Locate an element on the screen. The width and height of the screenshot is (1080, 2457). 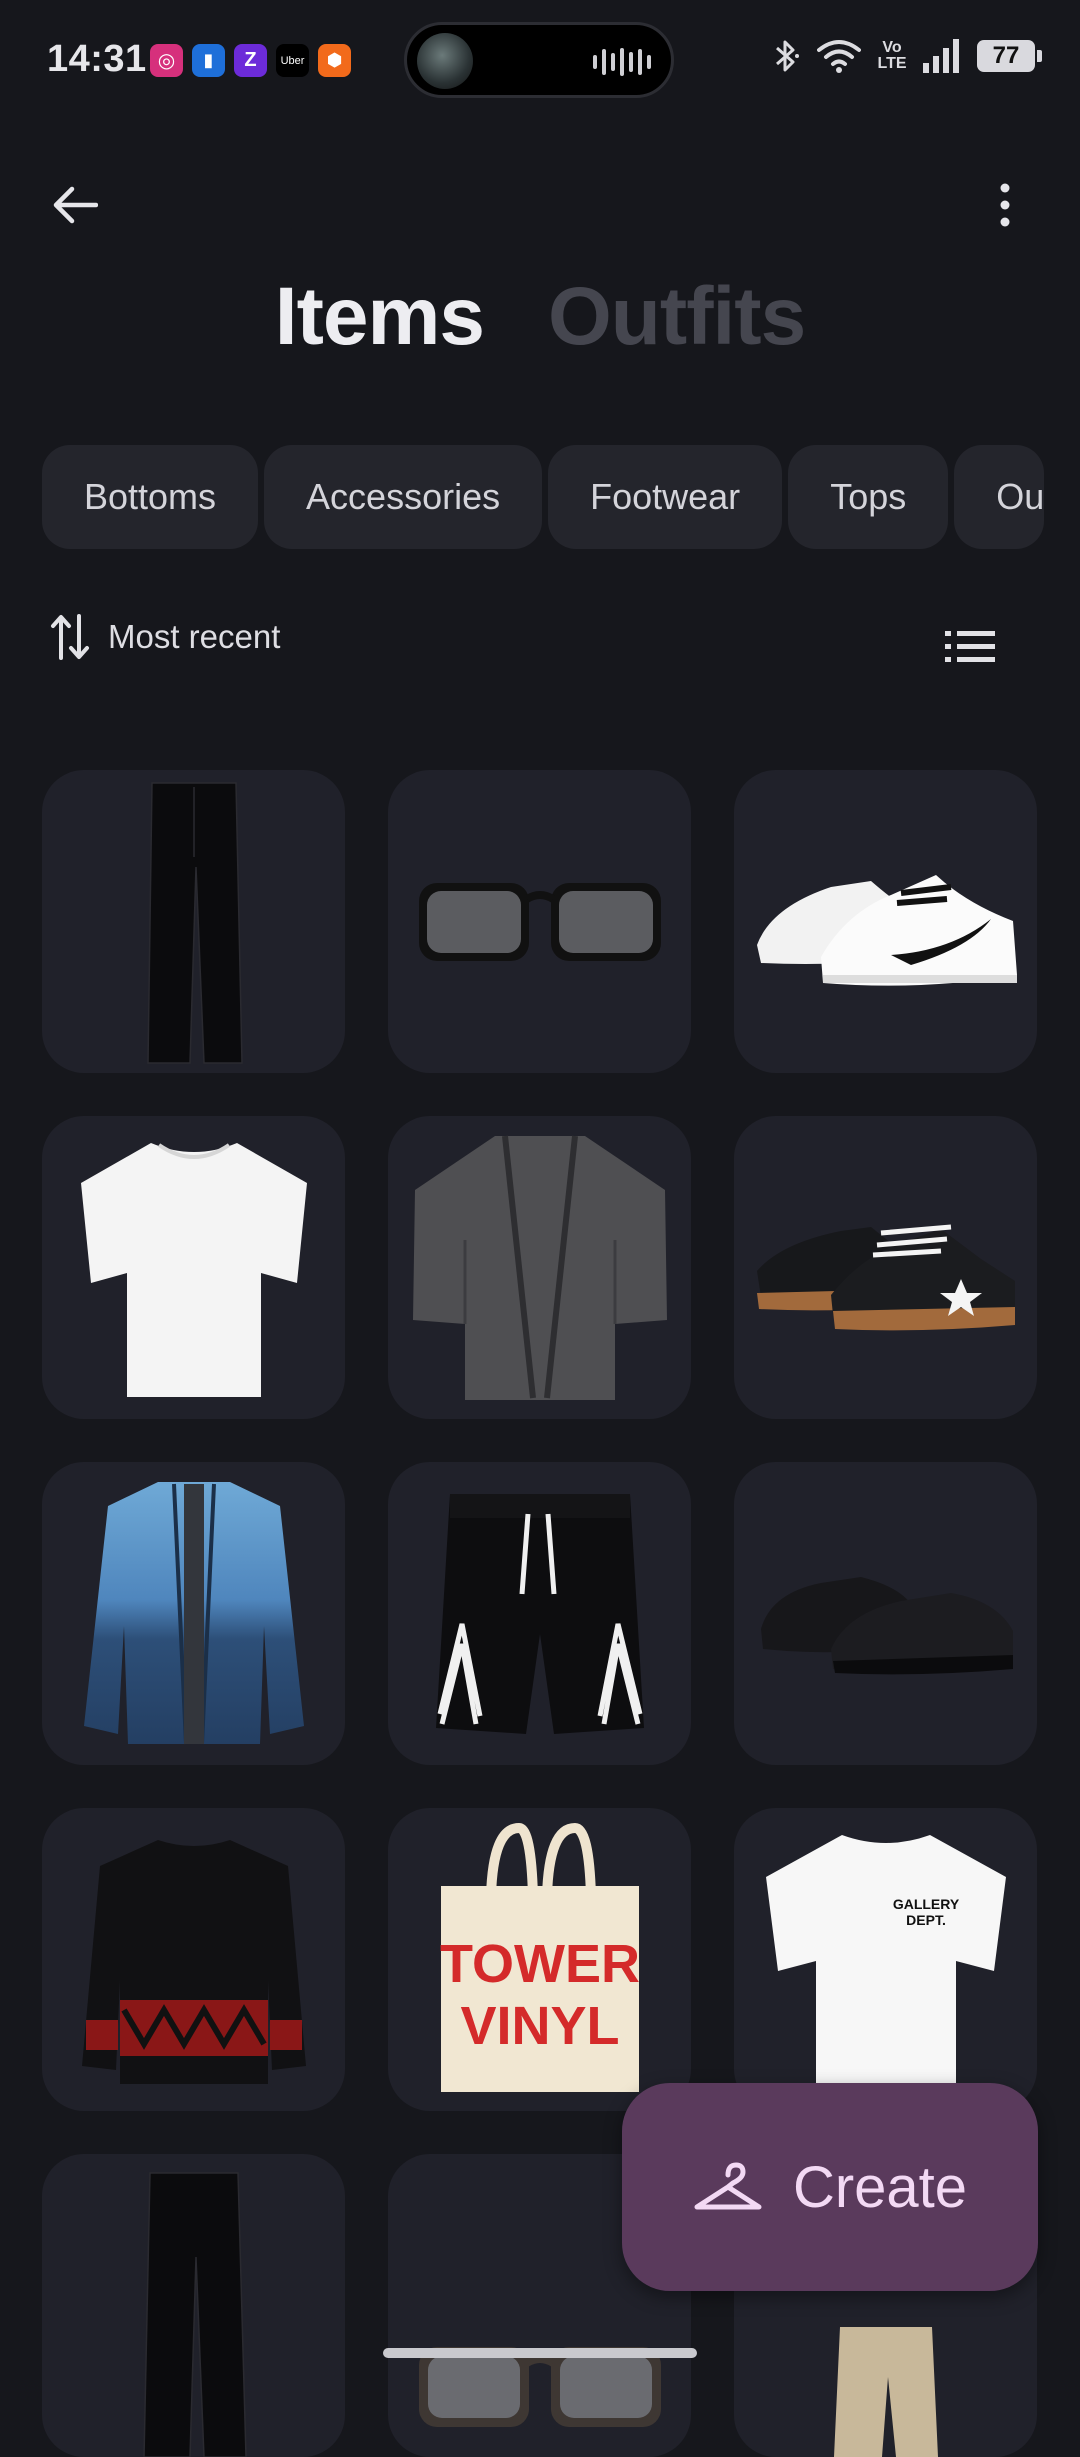
system-status: Vo LTE 77 is located at coordinates (906, 56).